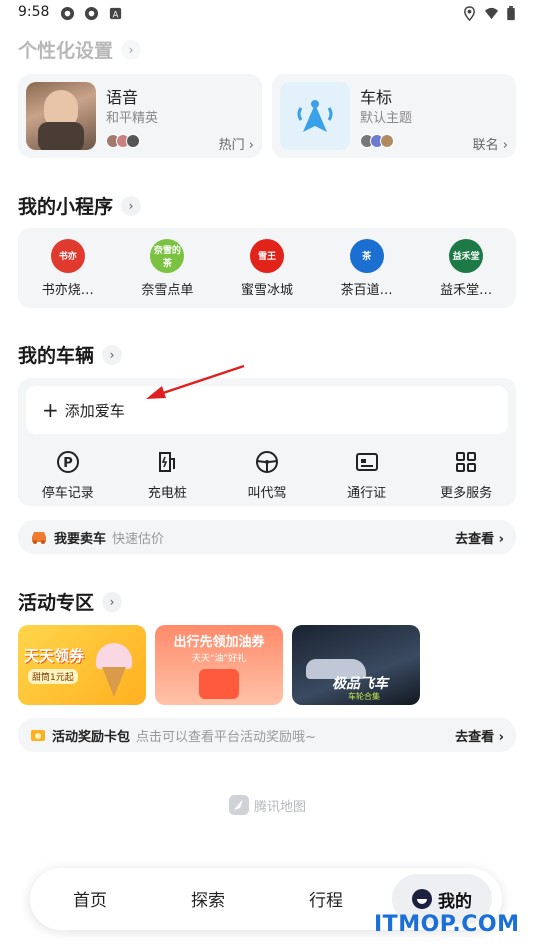 The width and height of the screenshot is (534, 950). I want to click on watermark: ITMOP.COM, so click(447, 924).